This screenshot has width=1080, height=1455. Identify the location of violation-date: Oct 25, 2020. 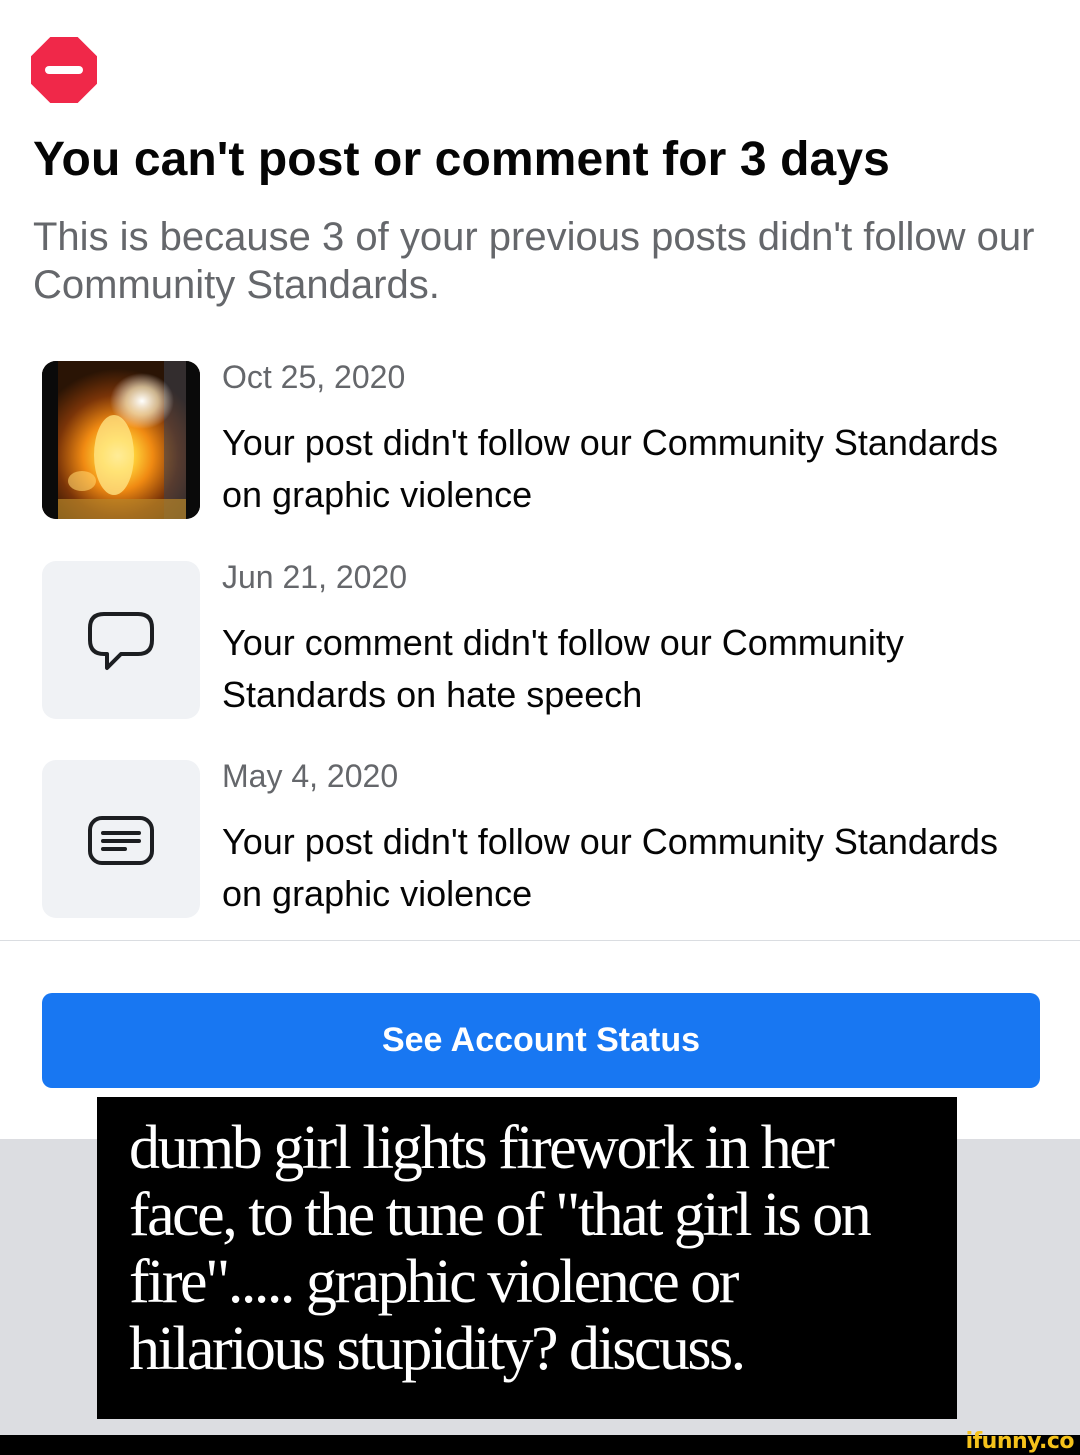
(314, 377).